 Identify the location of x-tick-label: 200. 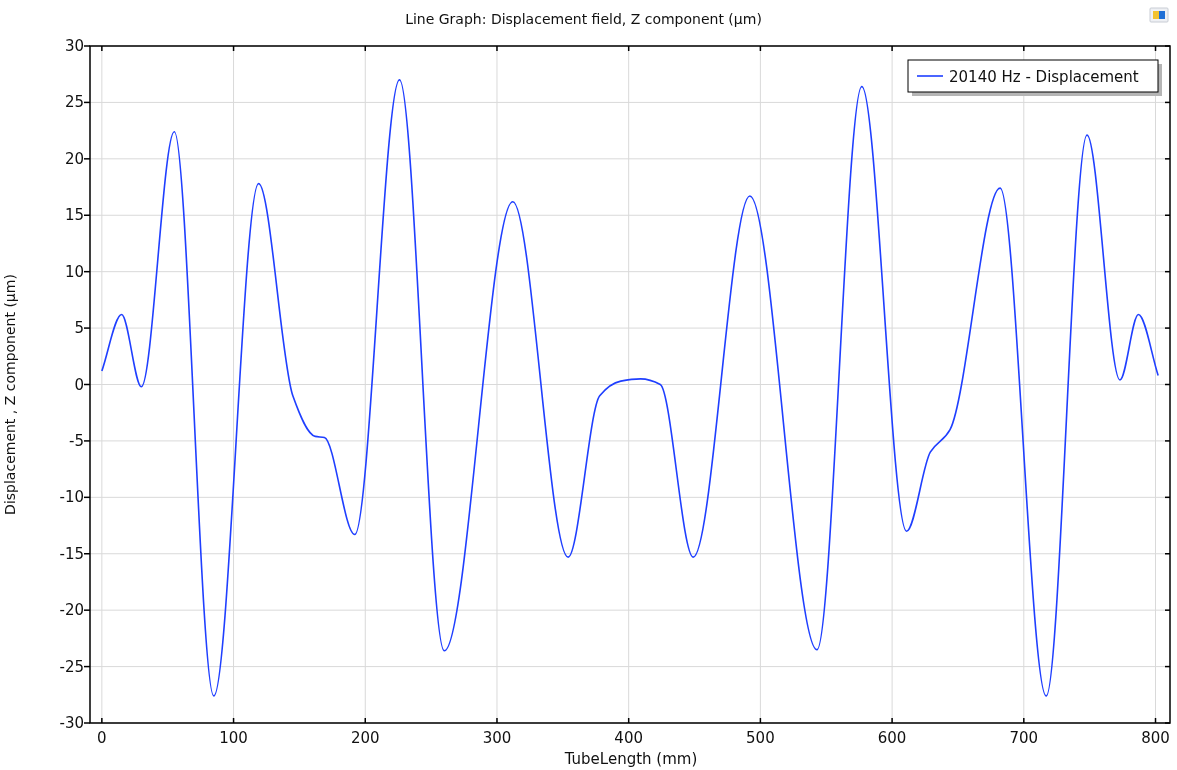
(365, 738).